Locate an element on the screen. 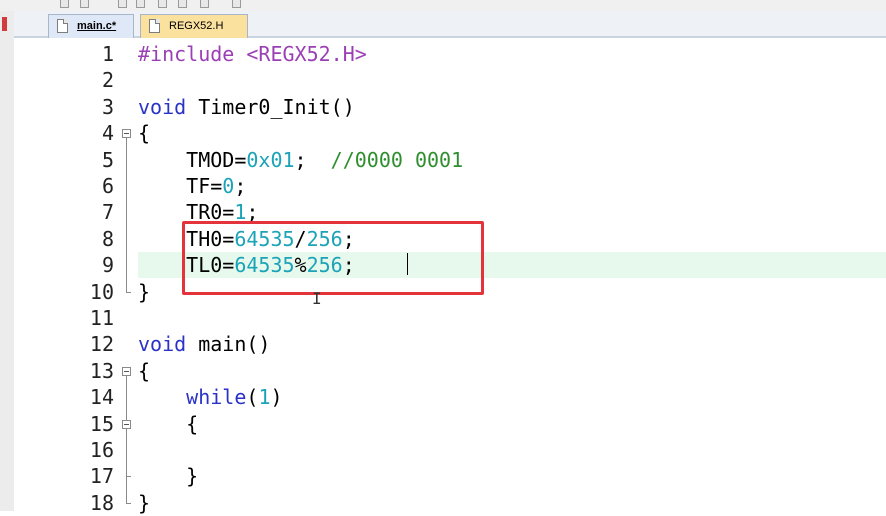  line-number: 10 is located at coordinates (101, 291).